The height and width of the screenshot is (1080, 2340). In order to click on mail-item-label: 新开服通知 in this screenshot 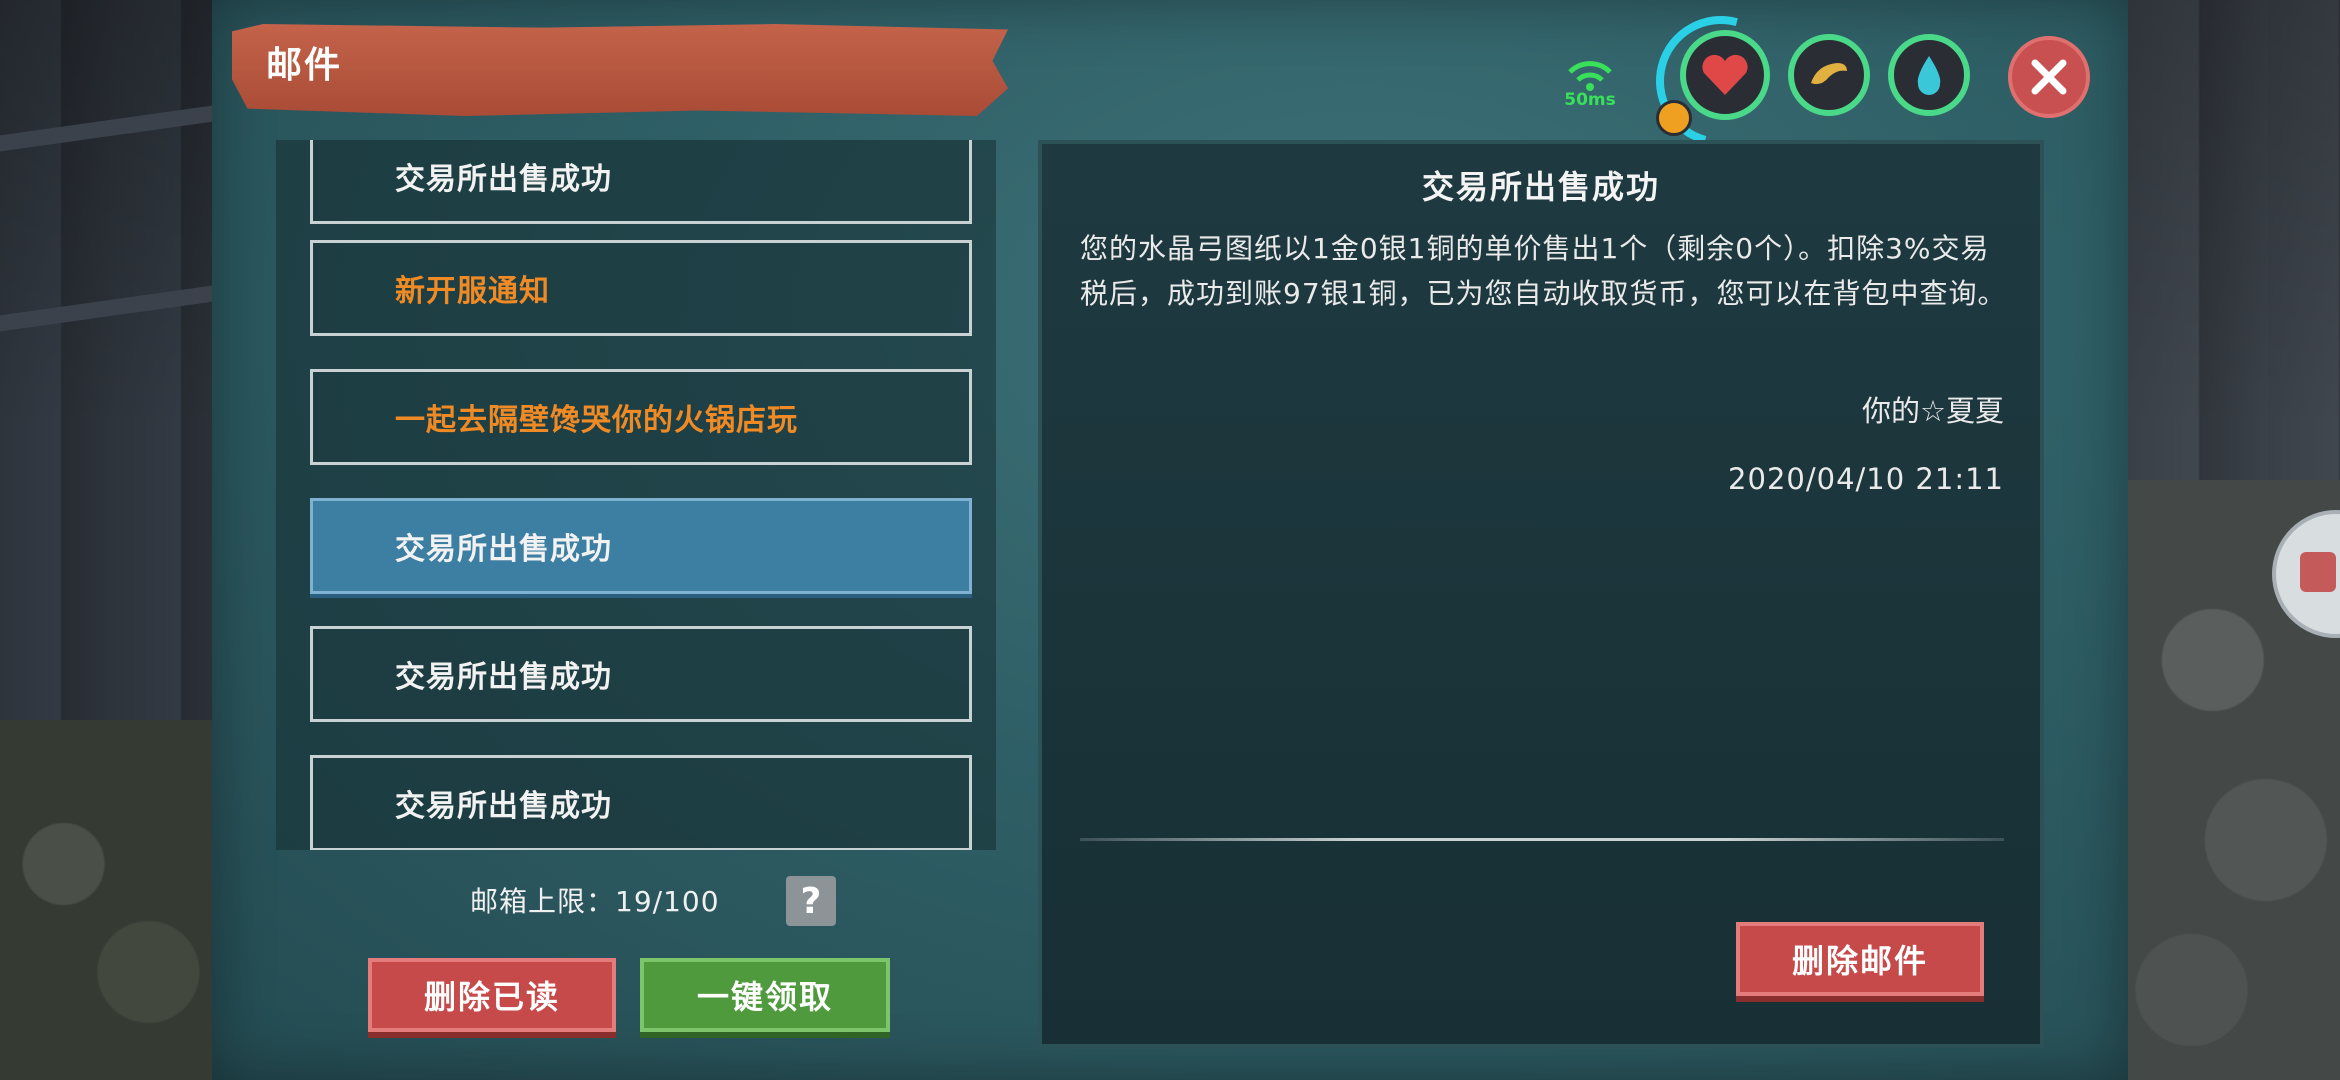, I will do `click(472, 291)`.